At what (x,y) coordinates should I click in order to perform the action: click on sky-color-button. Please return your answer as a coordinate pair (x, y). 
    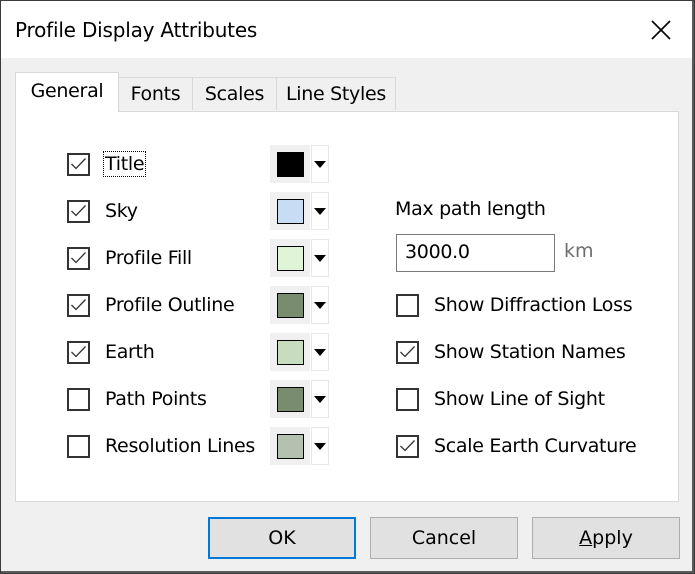
    Looking at the image, I should click on (290, 211).